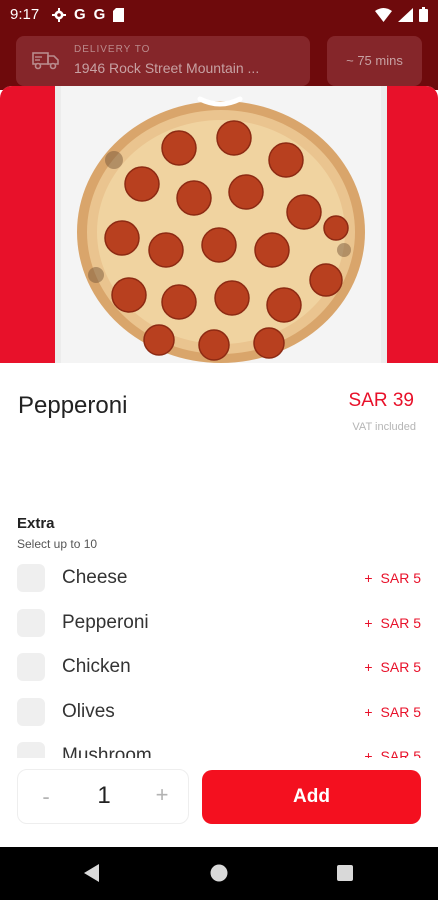 The height and width of the screenshot is (900, 438). What do you see at coordinates (384, 427) in the screenshot?
I see `vat-note: VAT included` at bounding box center [384, 427].